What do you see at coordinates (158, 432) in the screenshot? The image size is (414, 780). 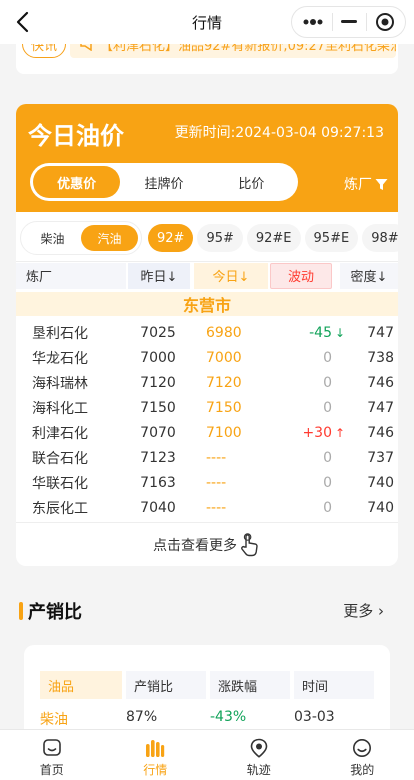 I see `yesterday-price: 7070` at bounding box center [158, 432].